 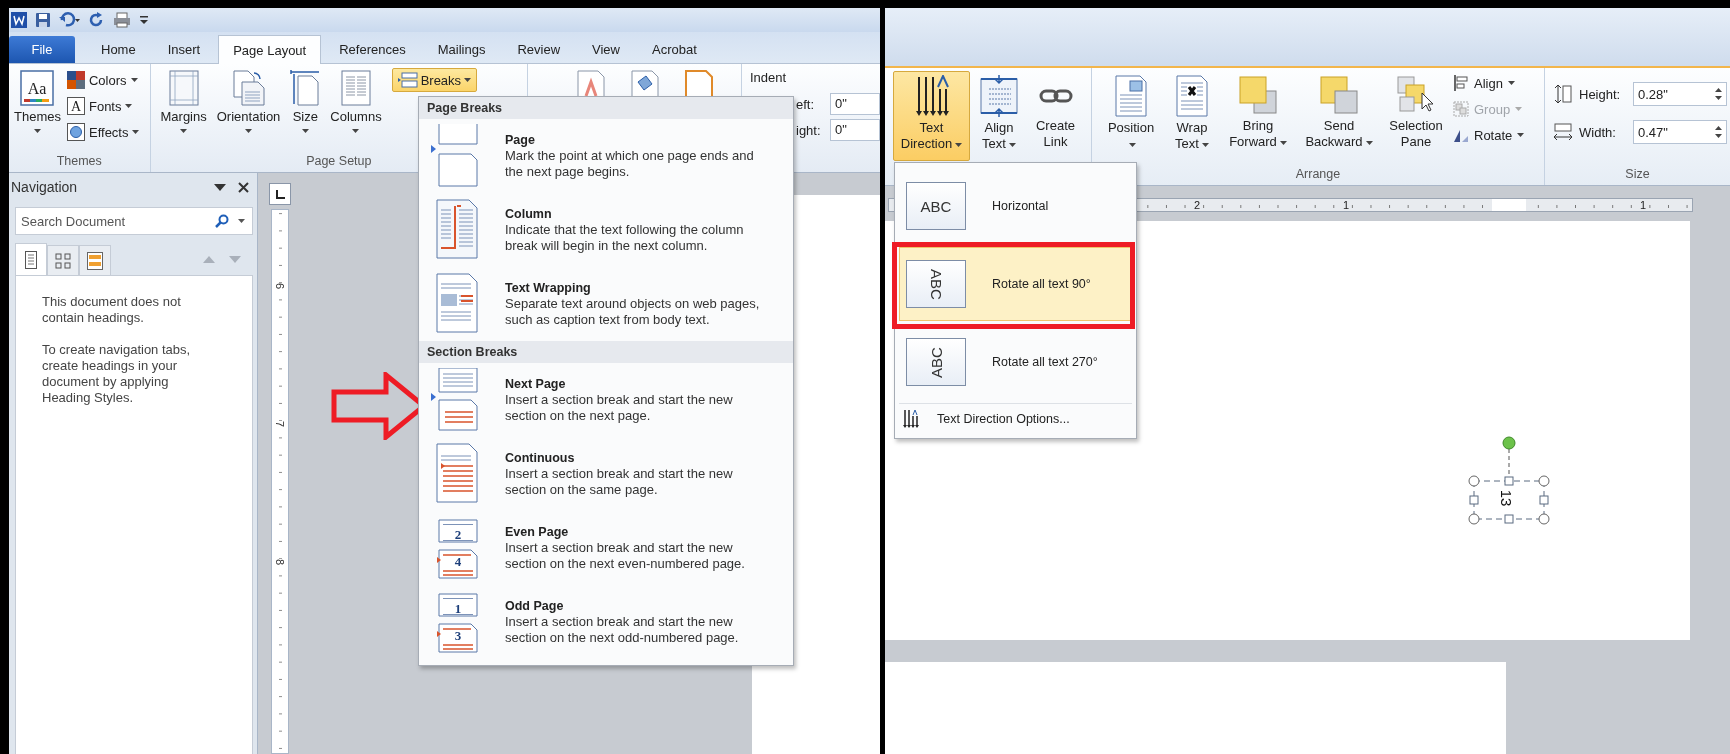 I want to click on menu-item: ABC Rotate all text 270°, so click(x=1015, y=362).